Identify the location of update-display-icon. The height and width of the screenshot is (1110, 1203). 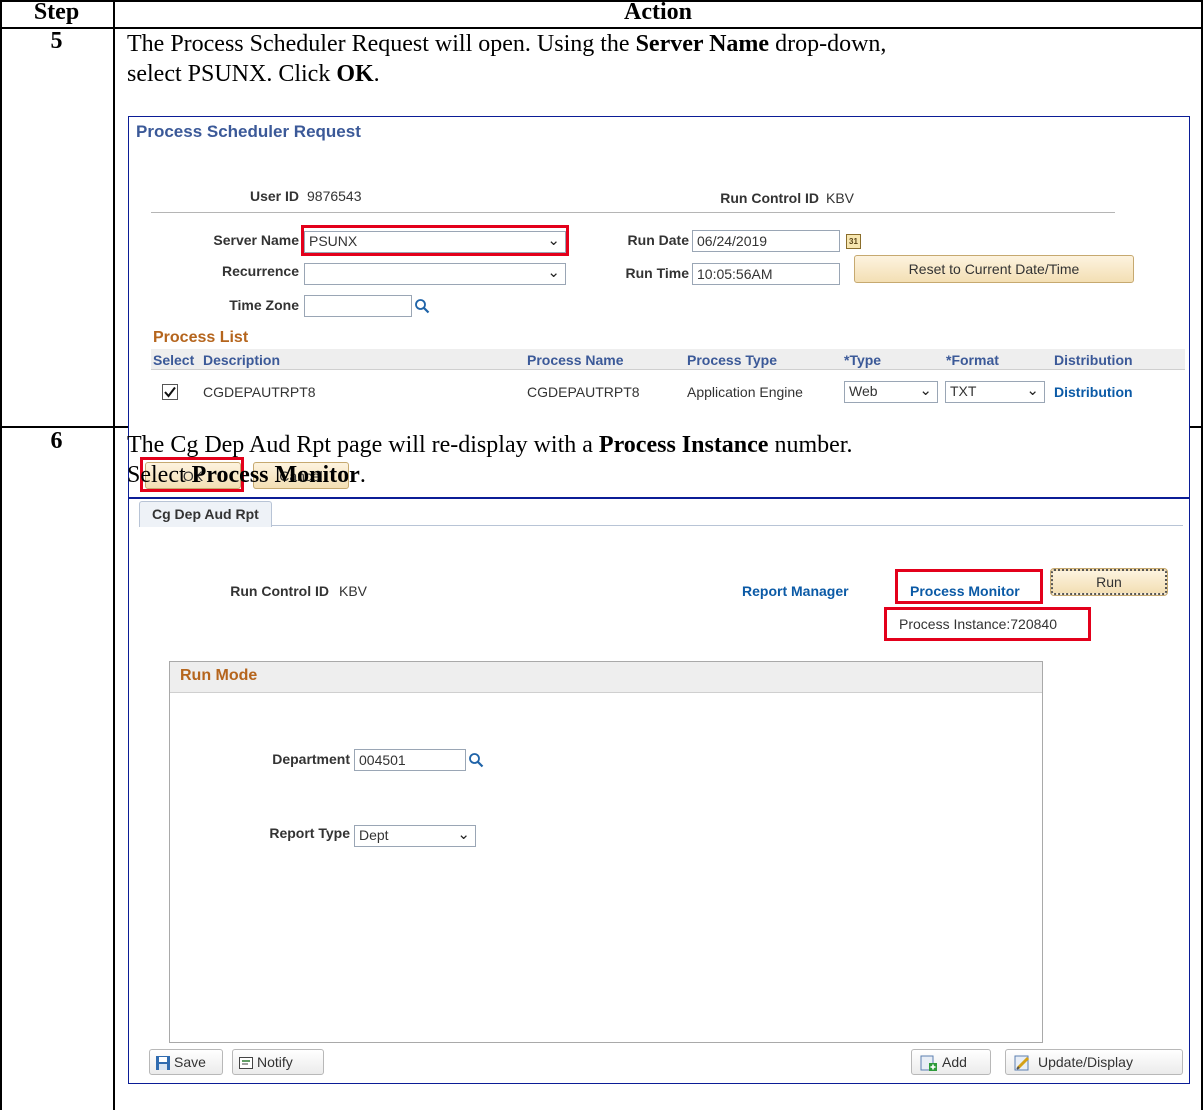
(1022, 1063).